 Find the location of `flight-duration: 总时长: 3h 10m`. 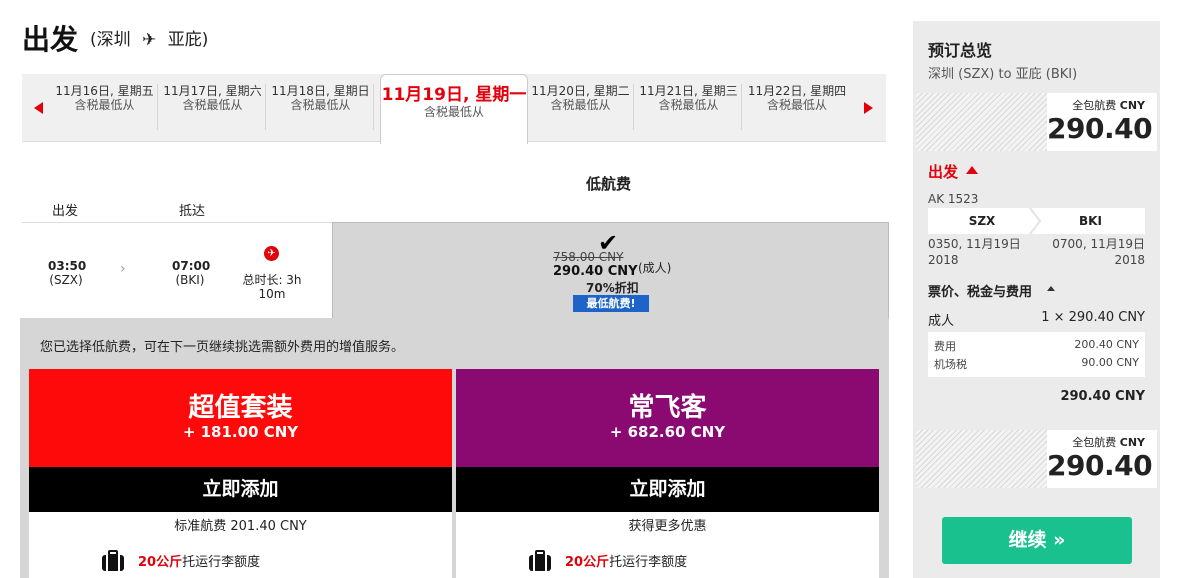

flight-duration: 总时长: 3h 10m is located at coordinates (272, 287).